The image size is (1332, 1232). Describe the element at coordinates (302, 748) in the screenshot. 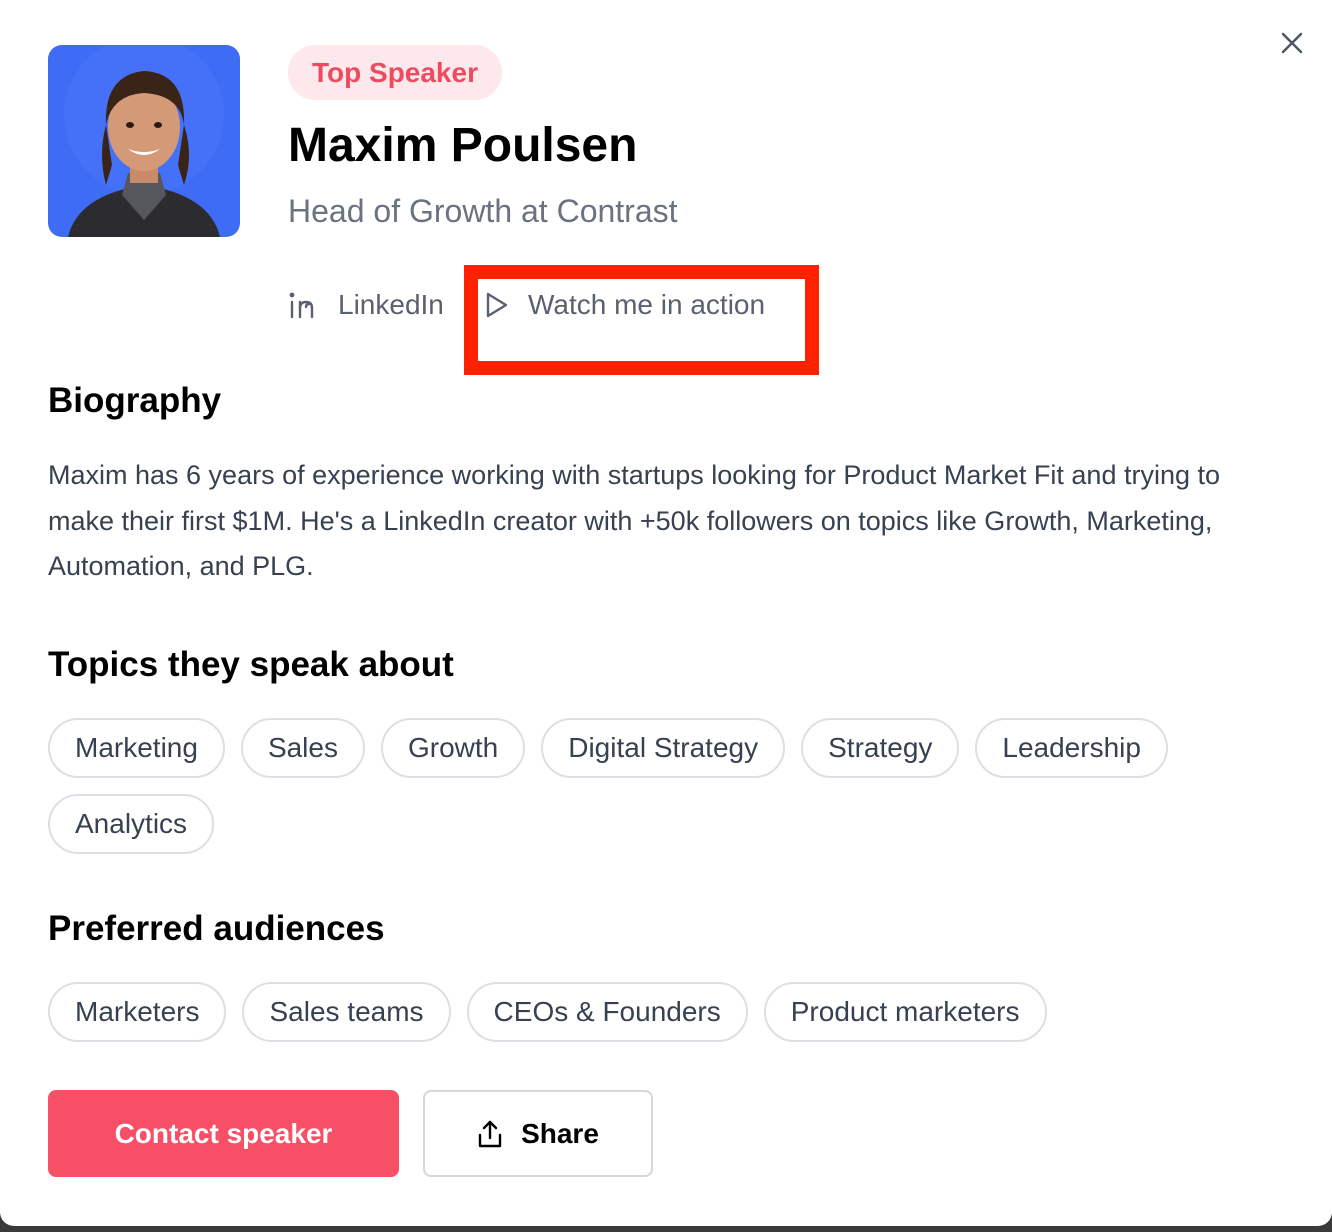

I see `topic-chip-sales: Sales` at that location.